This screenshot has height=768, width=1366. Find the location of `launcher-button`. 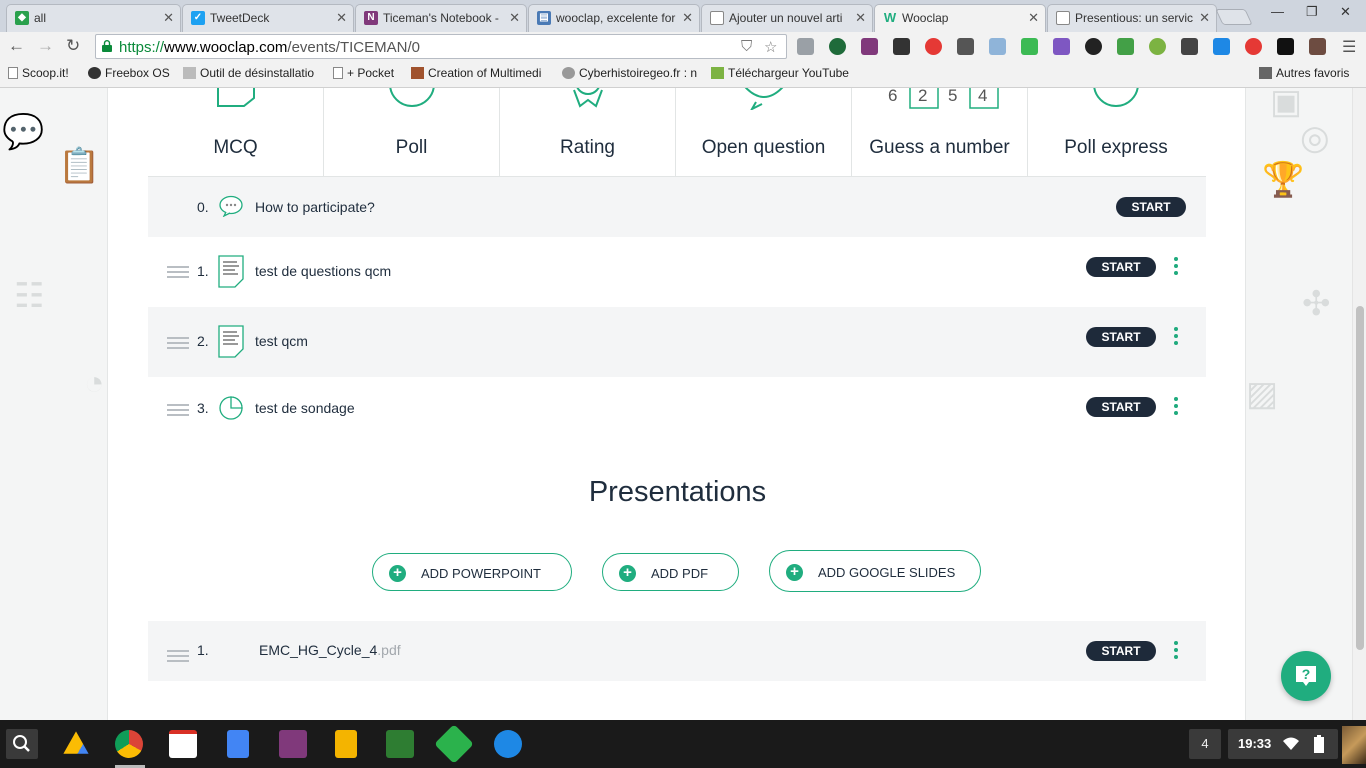

launcher-button is located at coordinates (22, 744).